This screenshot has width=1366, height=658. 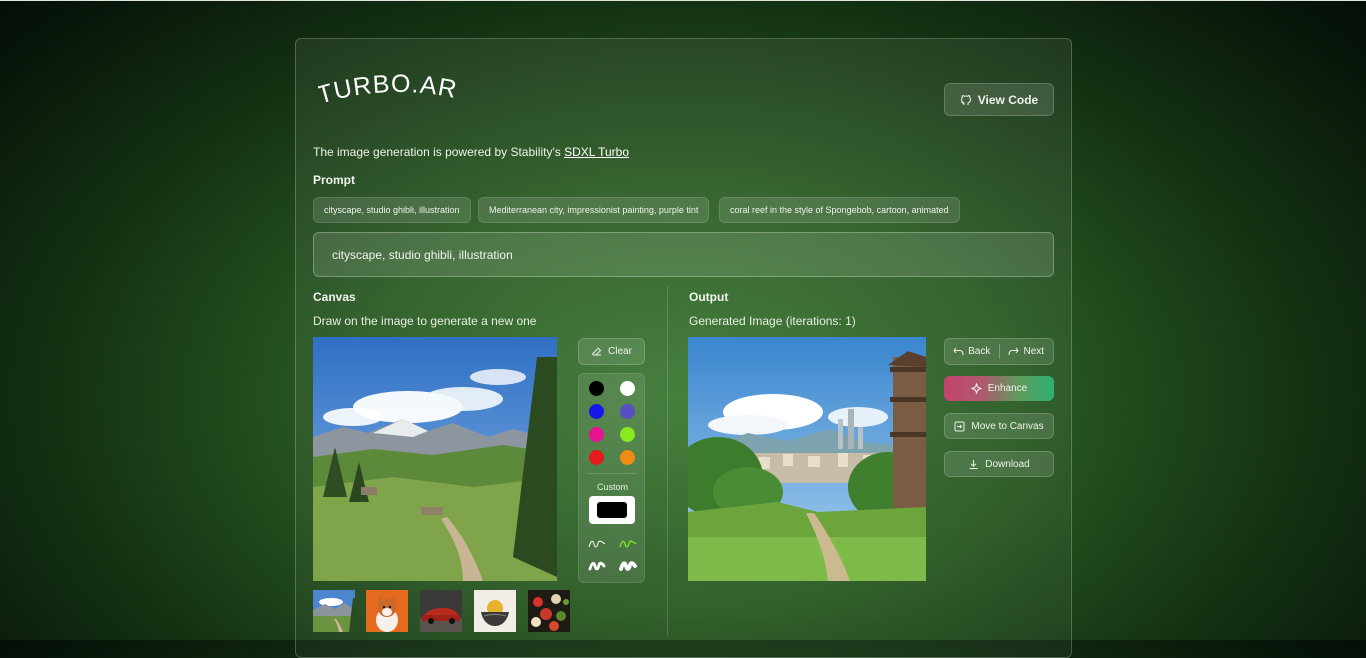 I want to click on color-swatch-black, so click(x=596, y=388).